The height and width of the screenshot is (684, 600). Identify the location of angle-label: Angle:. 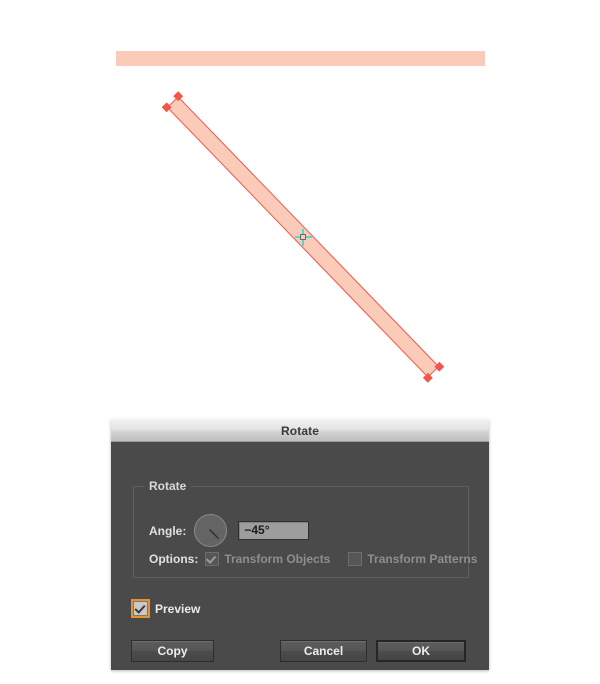
(168, 530).